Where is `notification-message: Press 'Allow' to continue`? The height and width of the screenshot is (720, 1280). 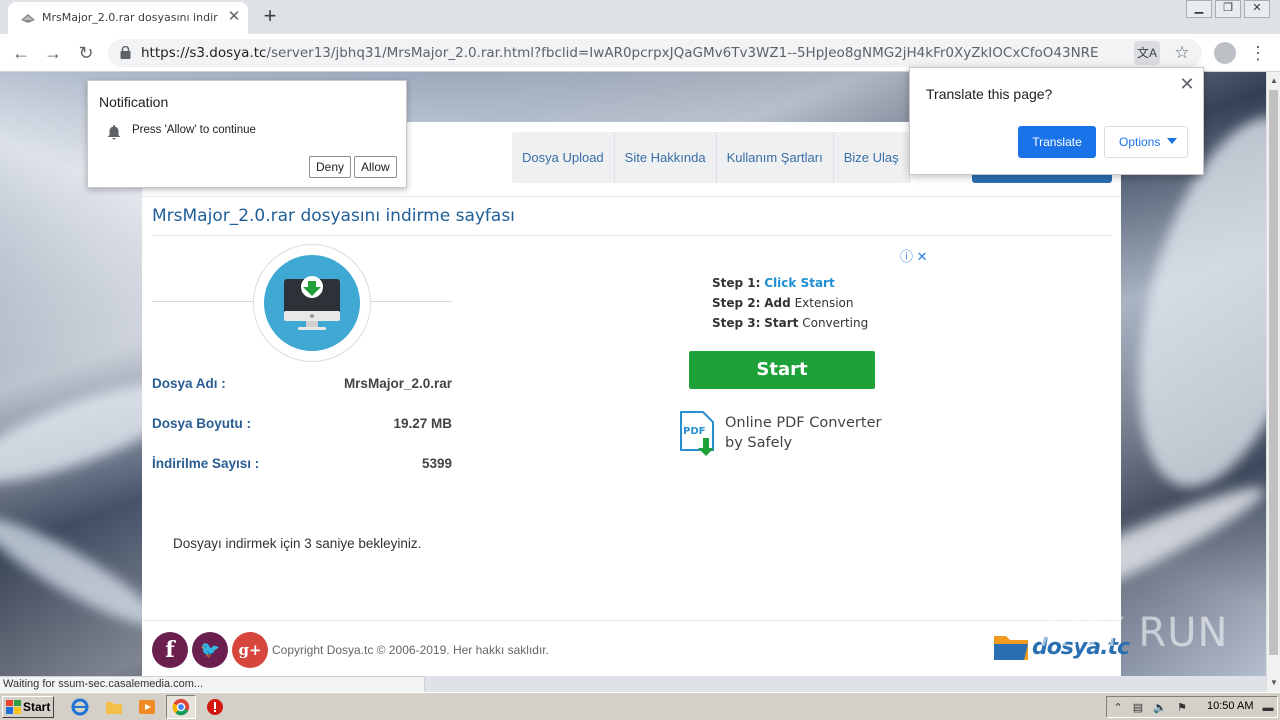 notification-message: Press 'Allow' to continue is located at coordinates (194, 130).